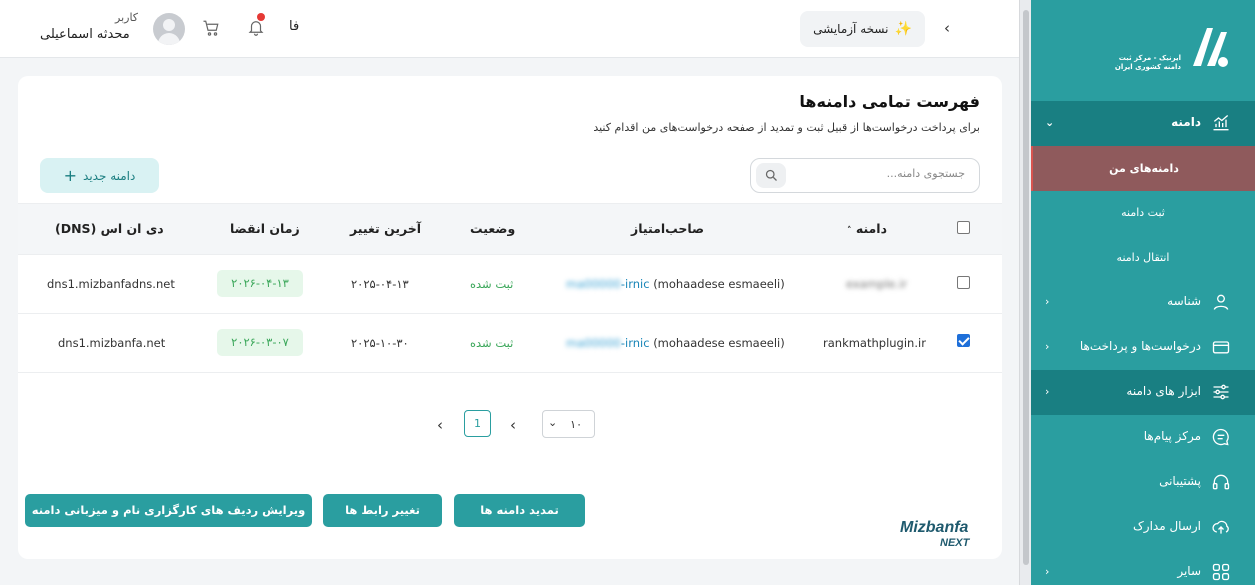 Image resolution: width=1255 pixels, height=585 pixels. Describe the element at coordinates (963, 227) in the screenshot. I see `select-all-checkbox` at that location.